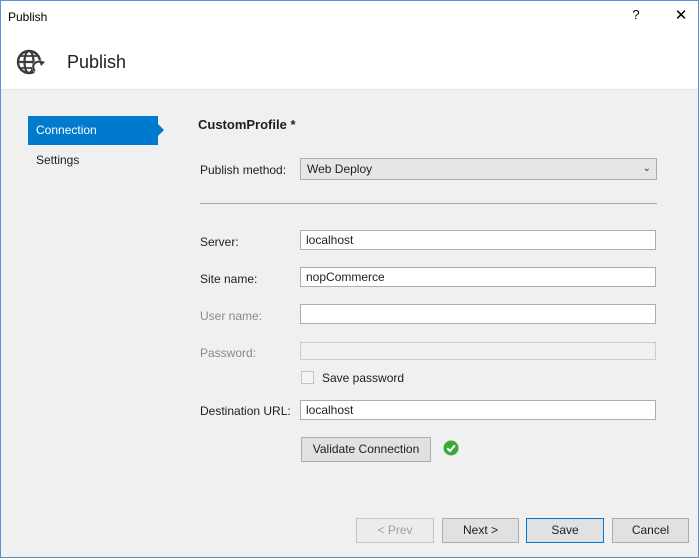  Describe the element at coordinates (349, 61) in the screenshot. I see `dialog-header: Publish` at that location.